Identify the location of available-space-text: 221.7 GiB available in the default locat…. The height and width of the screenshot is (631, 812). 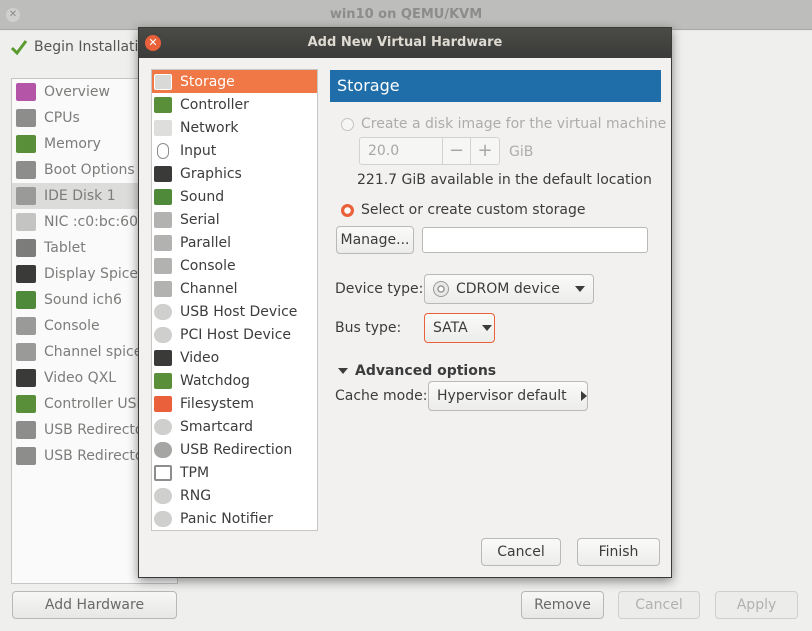
(504, 180).